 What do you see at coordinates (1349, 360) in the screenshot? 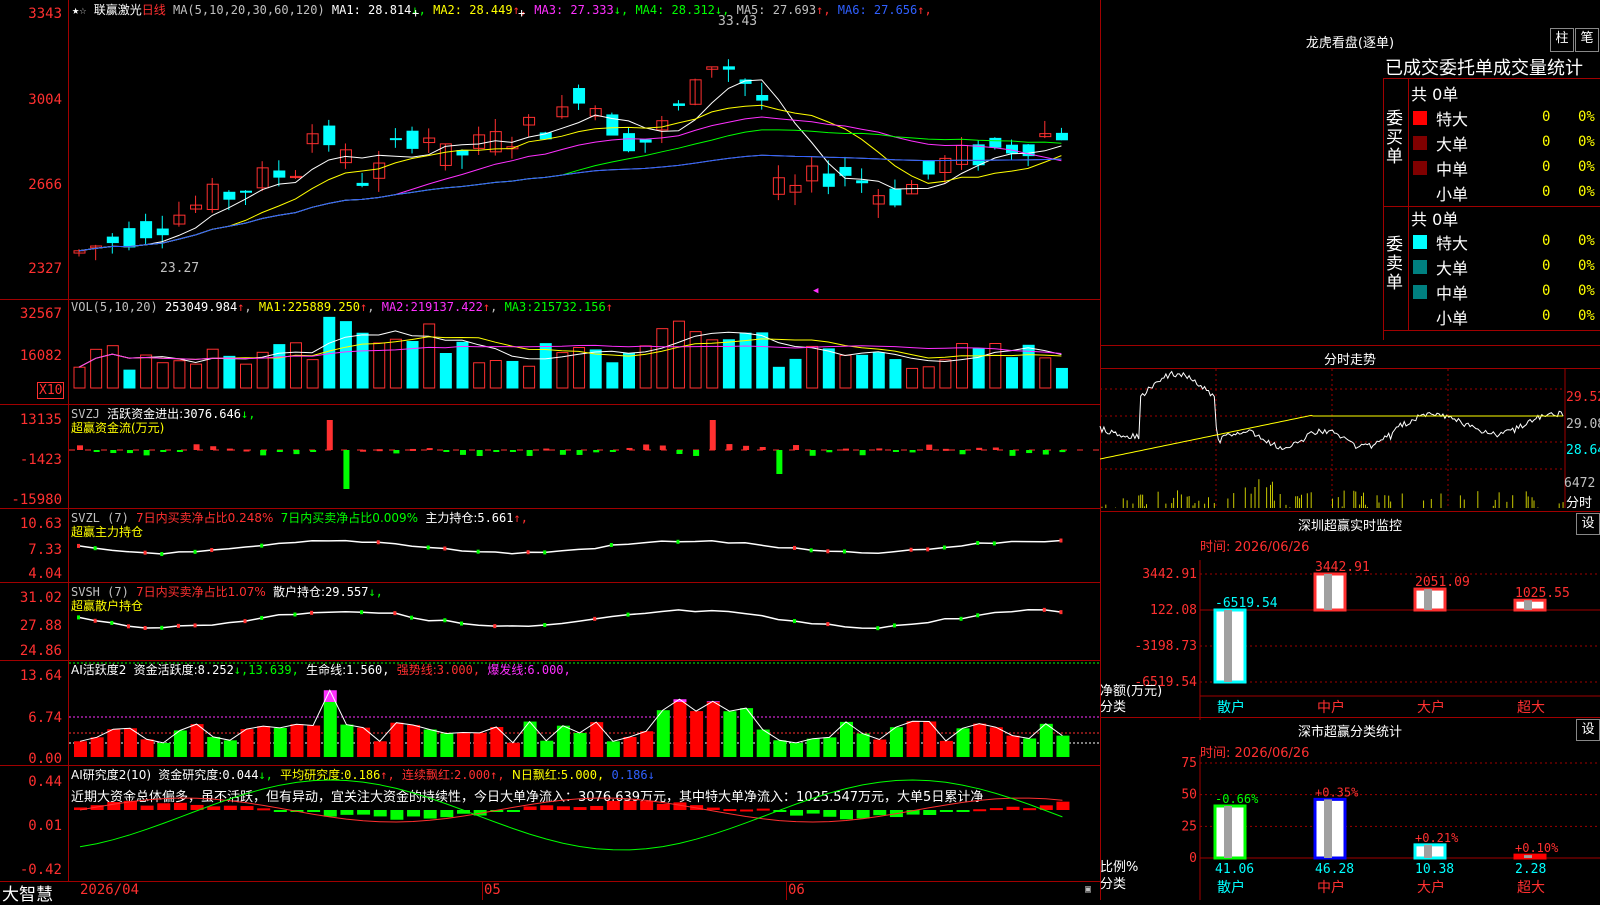
I see `intraday-title: 分时走势` at bounding box center [1349, 360].